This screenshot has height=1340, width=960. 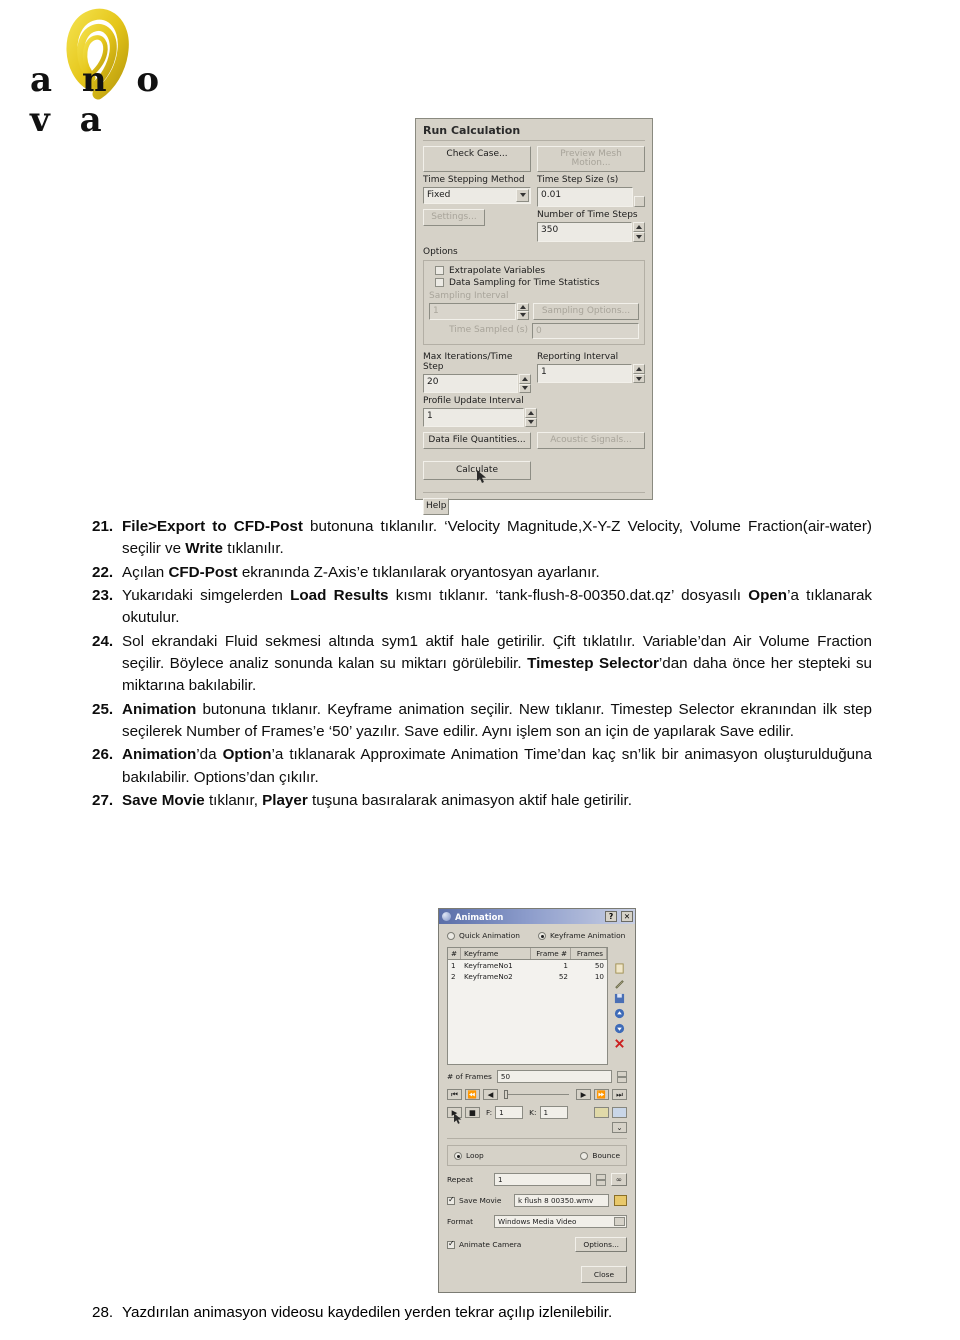 I want to click on keyframe-input: 1, so click(x=553, y=1112).